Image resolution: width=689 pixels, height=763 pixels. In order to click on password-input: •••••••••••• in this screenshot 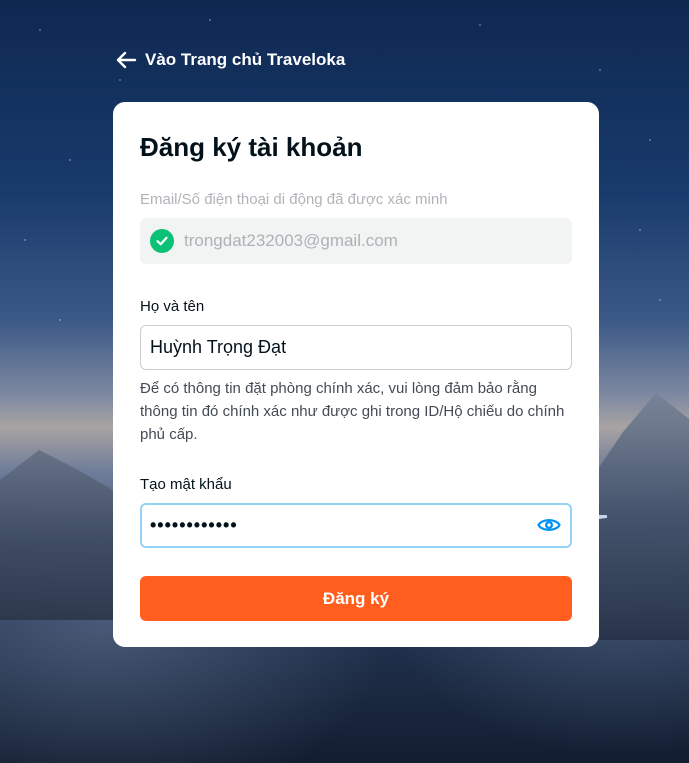, I will do `click(356, 525)`.